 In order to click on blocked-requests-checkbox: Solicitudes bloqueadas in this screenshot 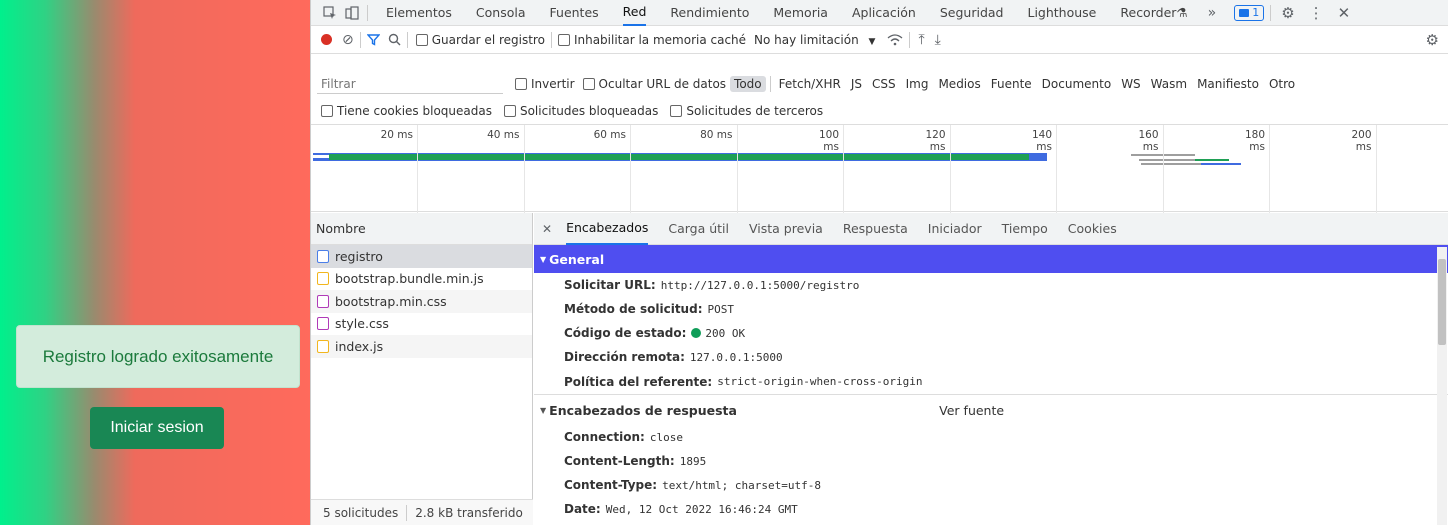, I will do `click(581, 111)`.